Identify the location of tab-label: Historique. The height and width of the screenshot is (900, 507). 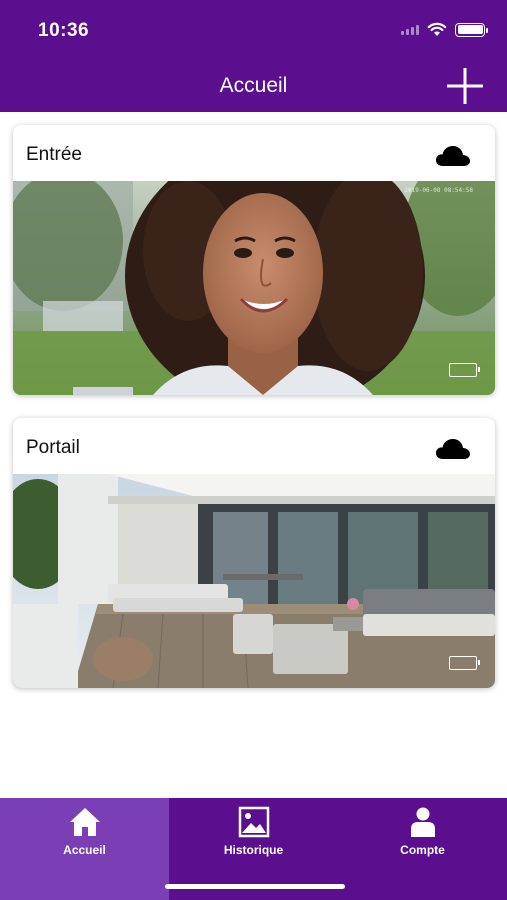
(253, 850).